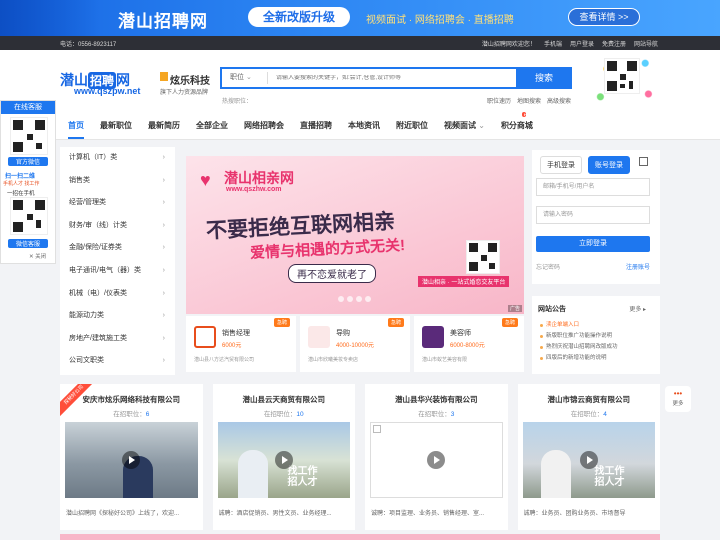 The image size is (720, 540). I want to click on username-field: 邮箱/手机号/用户名, so click(593, 187).